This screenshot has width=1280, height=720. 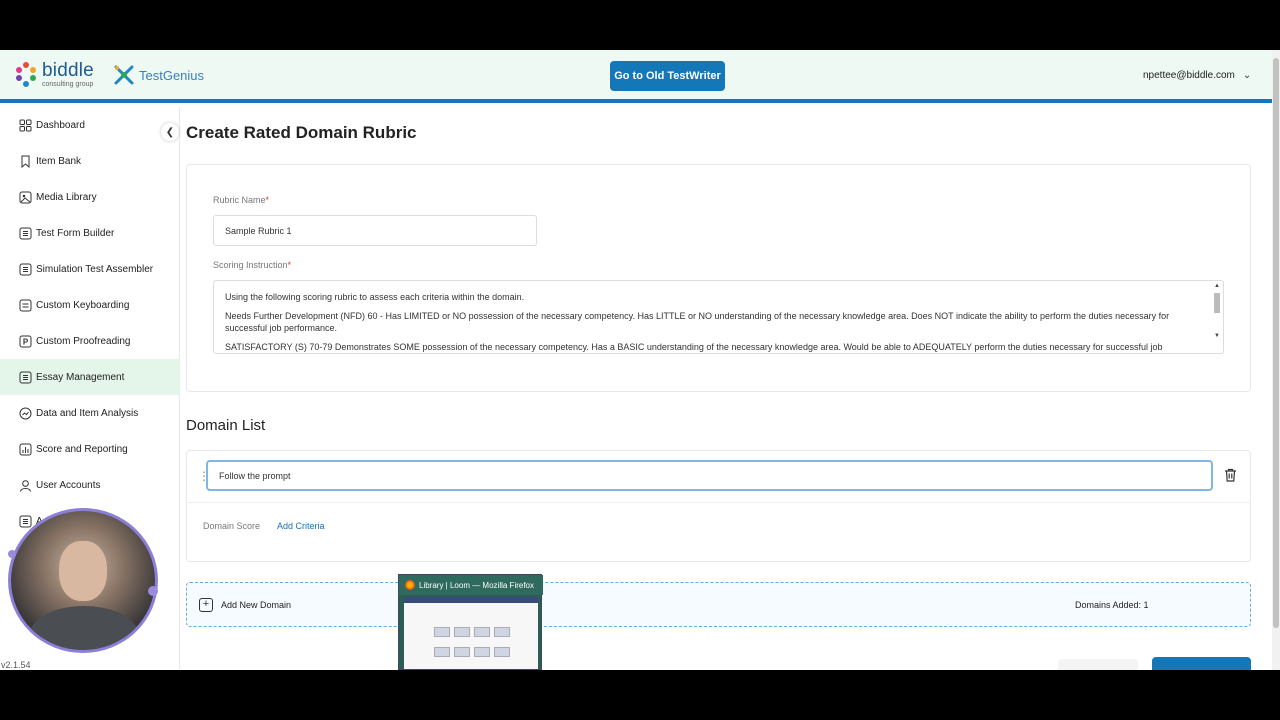 I want to click on rubric-name-input: Sample Rubric 1, so click(x=375, y=230).